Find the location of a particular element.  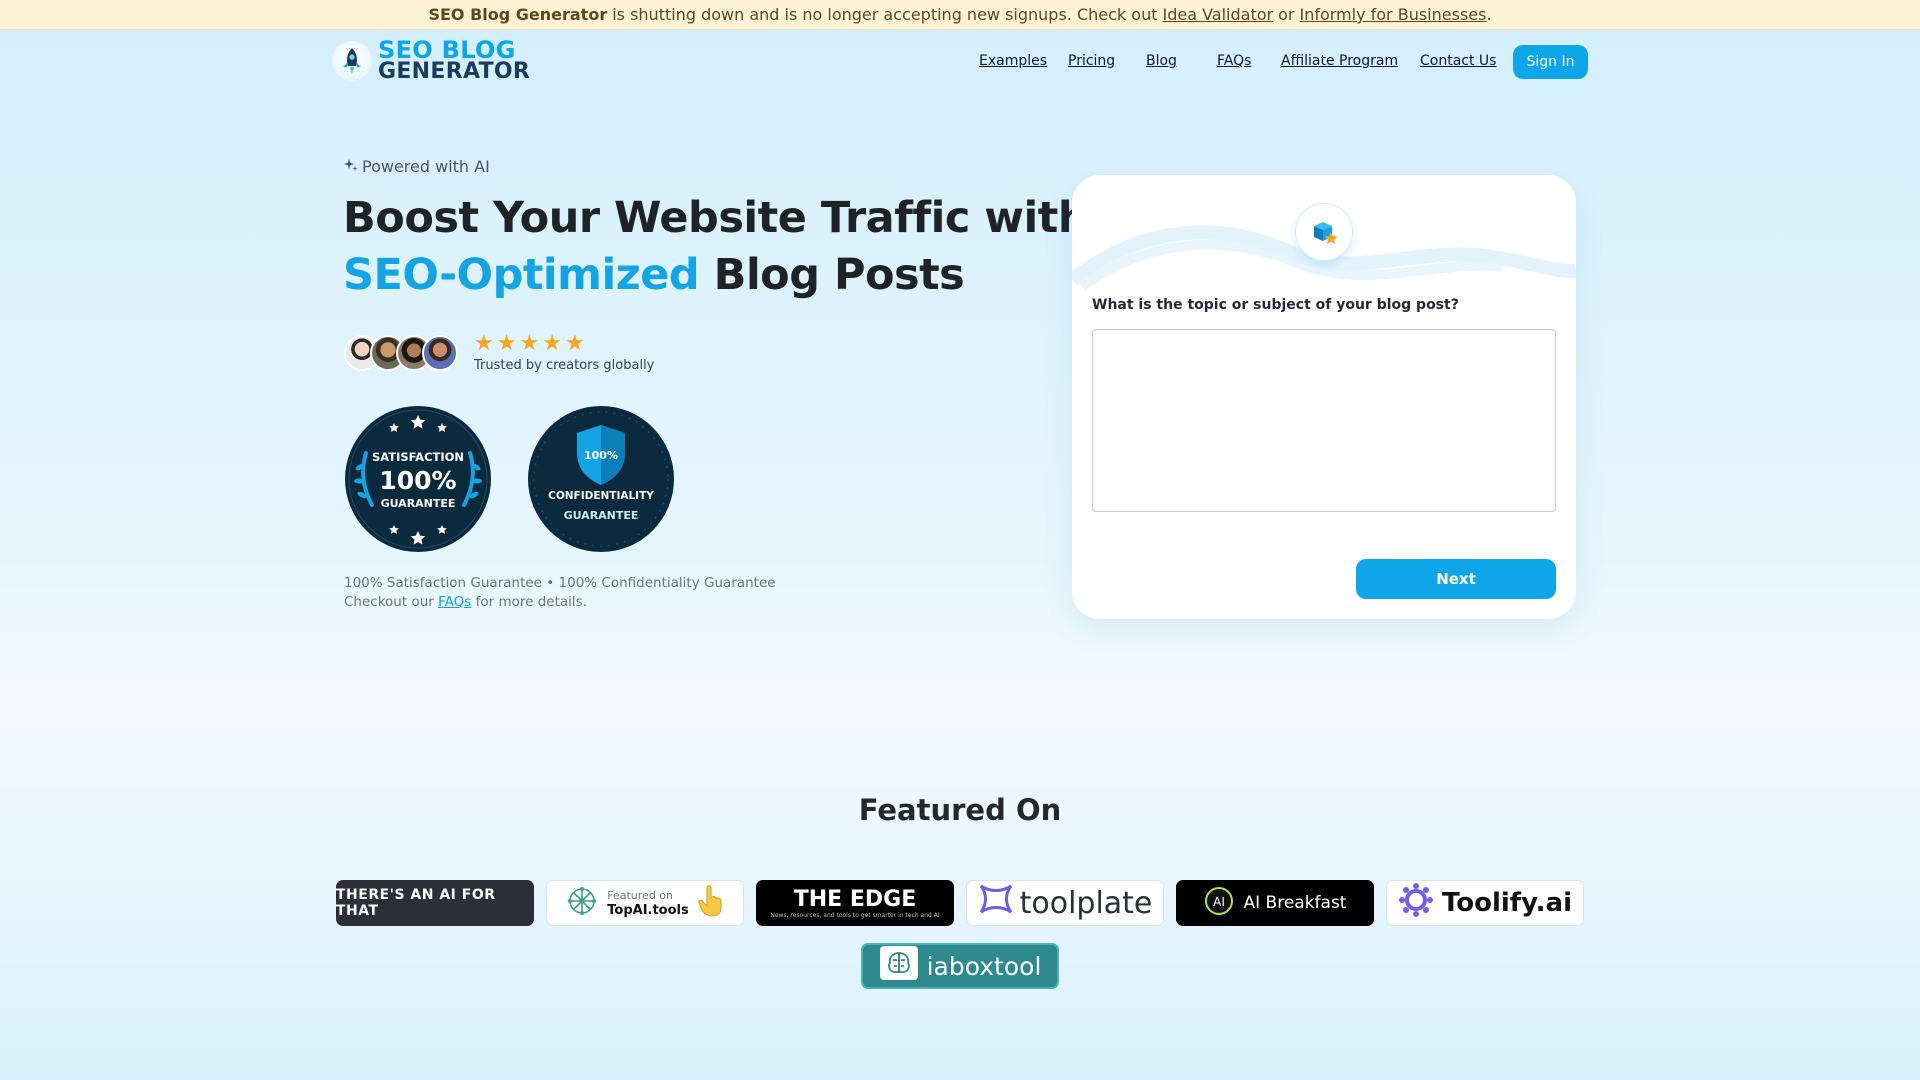

site-logo: SEO BLOG GENERATOR is located at coordinates (431, 61).